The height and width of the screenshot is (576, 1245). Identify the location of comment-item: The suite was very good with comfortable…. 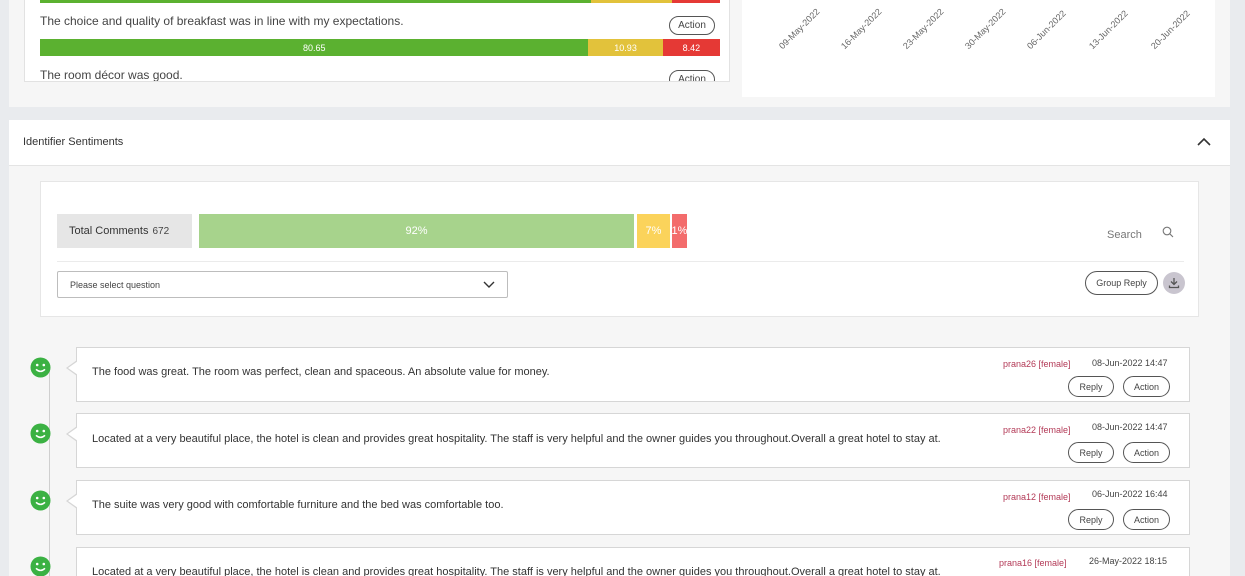
(628, 507).